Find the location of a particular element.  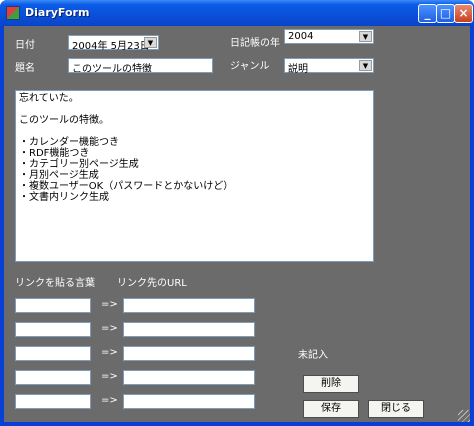

link-text-header: リンクを貼る言葉 is located at coordinates (55, 283).